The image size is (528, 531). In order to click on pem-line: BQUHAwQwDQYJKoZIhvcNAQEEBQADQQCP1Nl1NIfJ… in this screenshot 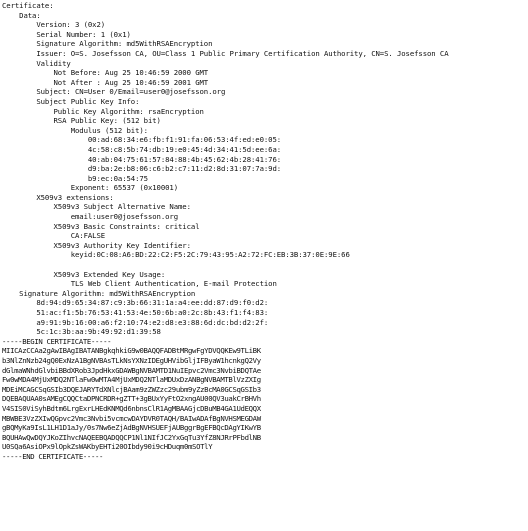, I will do `click(131, 437)`.